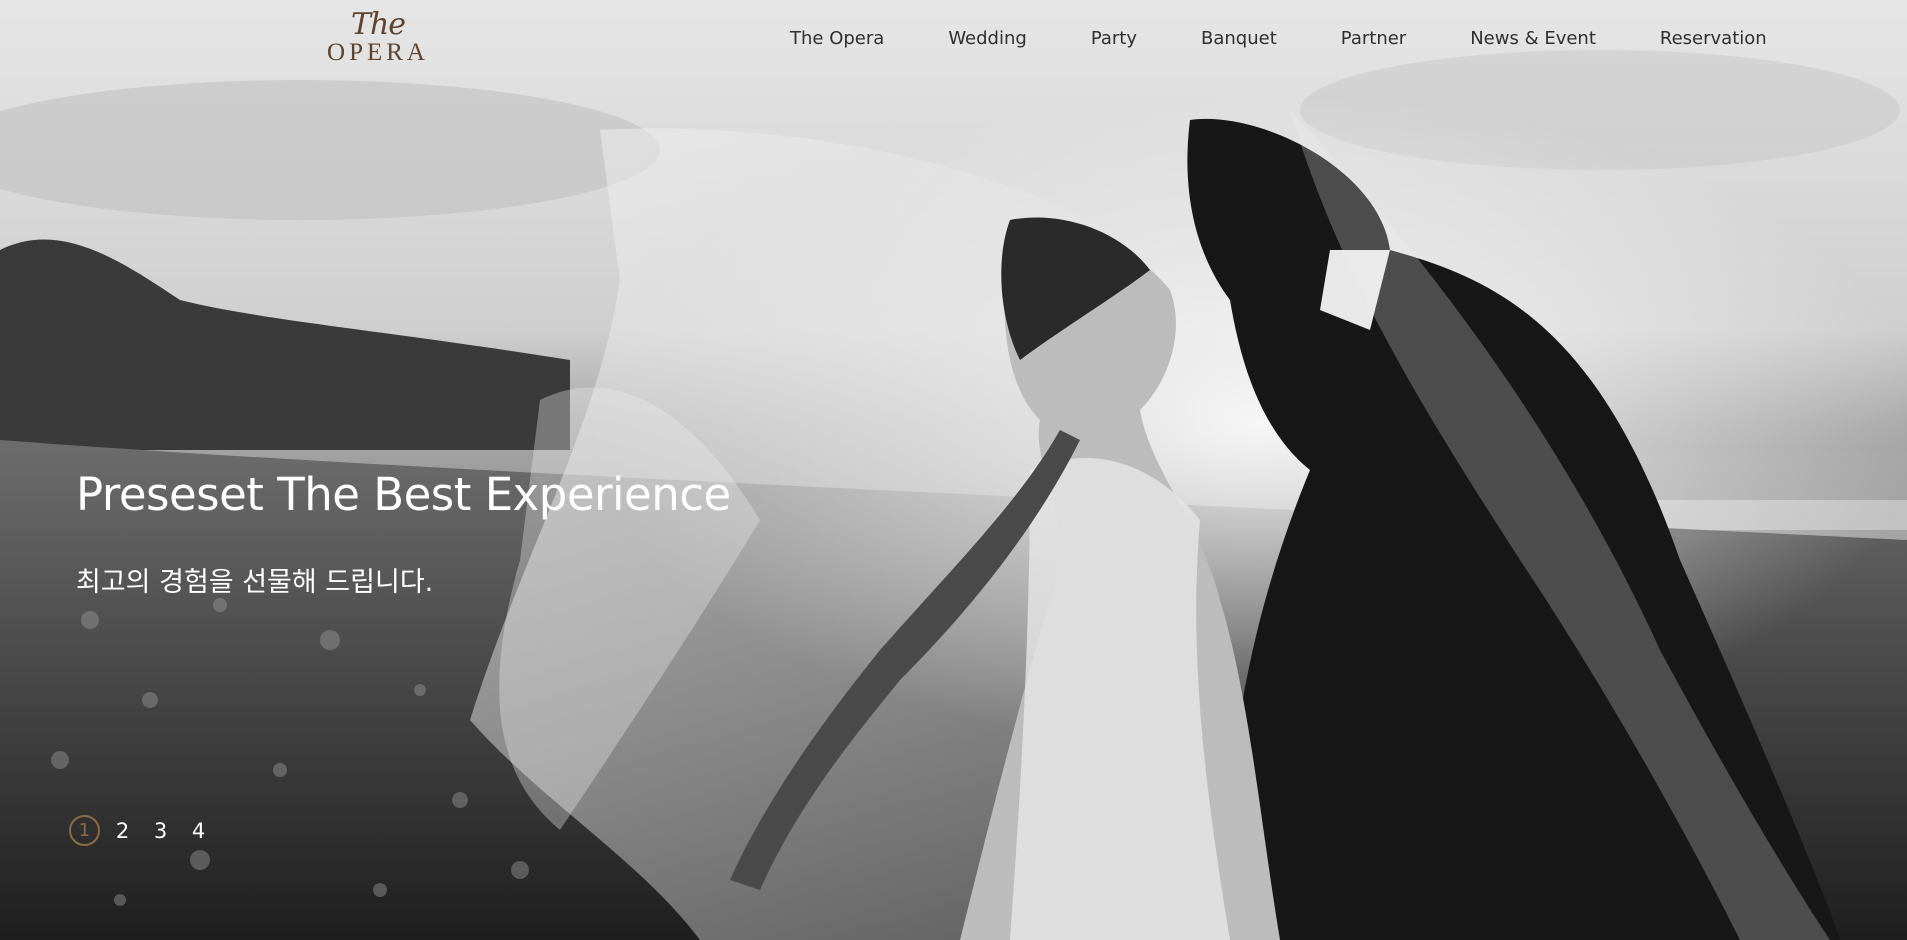 The width and height of the screenshot is (1907, 940). What do you see at coordinates (198, 830) in the screenshot?
I see `pager-item-4: 4` at bounding box center [198, 830].